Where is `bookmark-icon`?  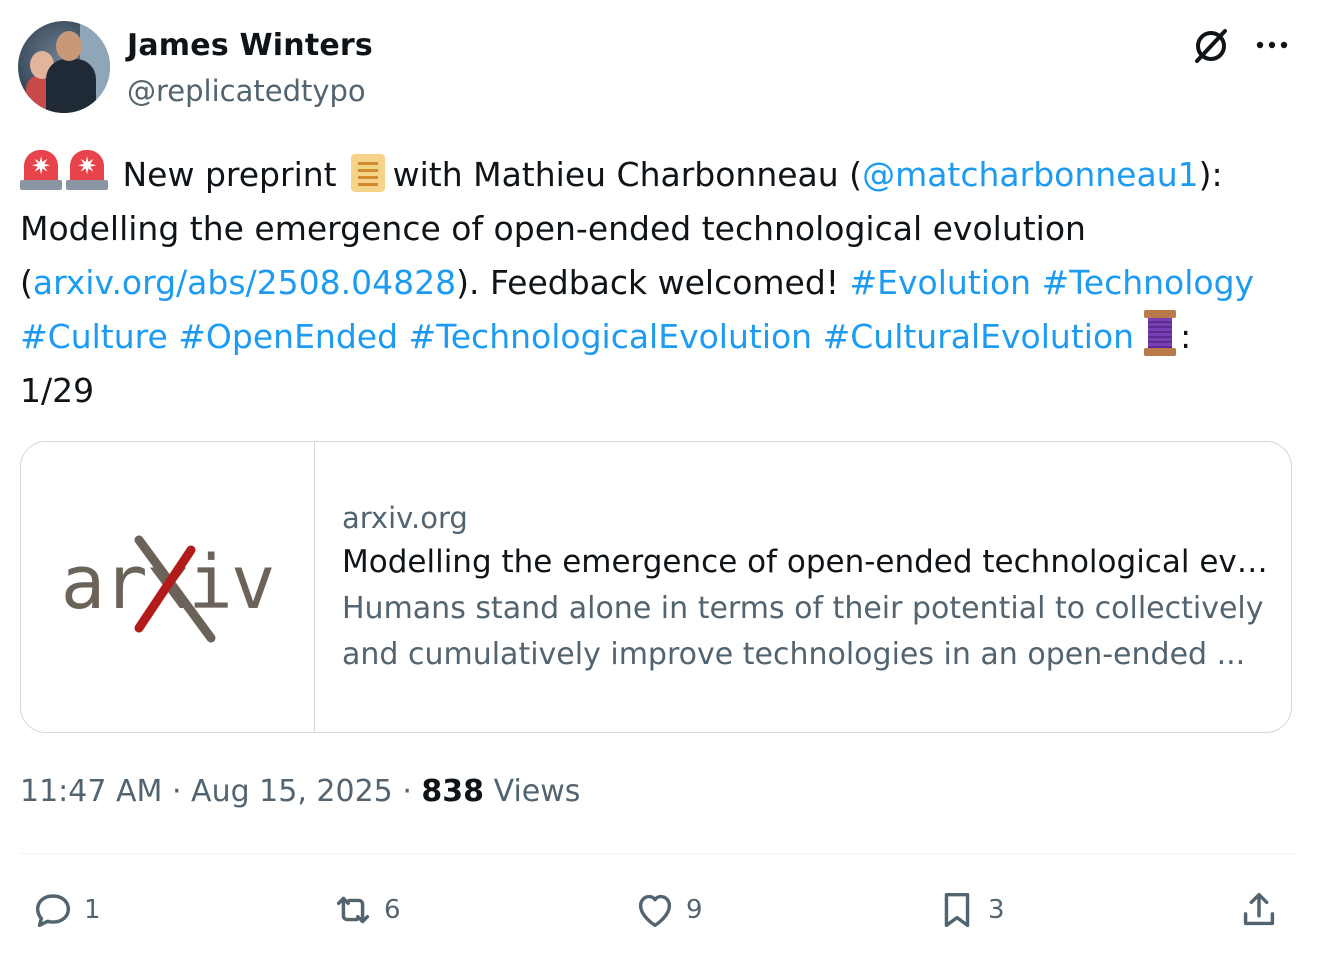 bookmark-icon is located at coordinates (957, 910).